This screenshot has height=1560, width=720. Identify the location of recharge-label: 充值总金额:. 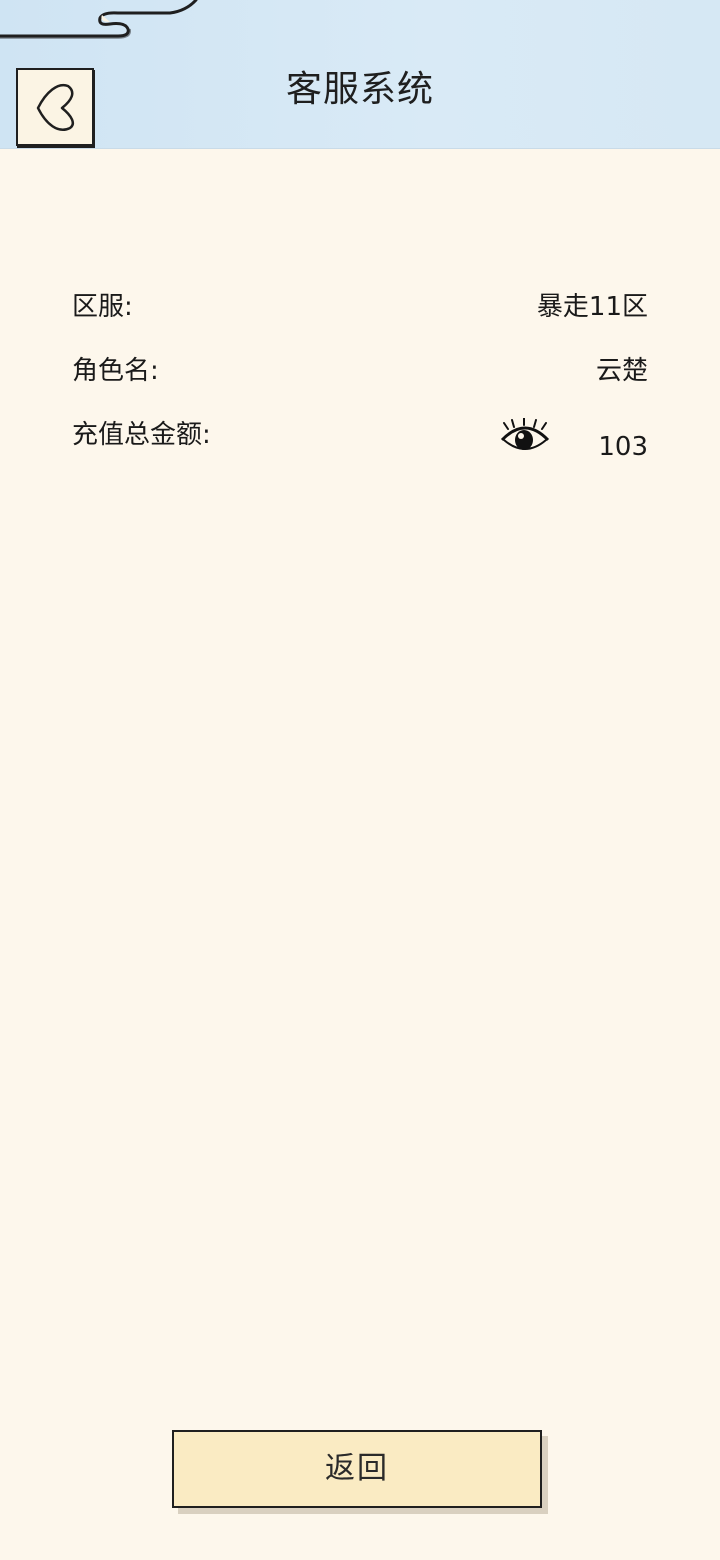
(141, 435).